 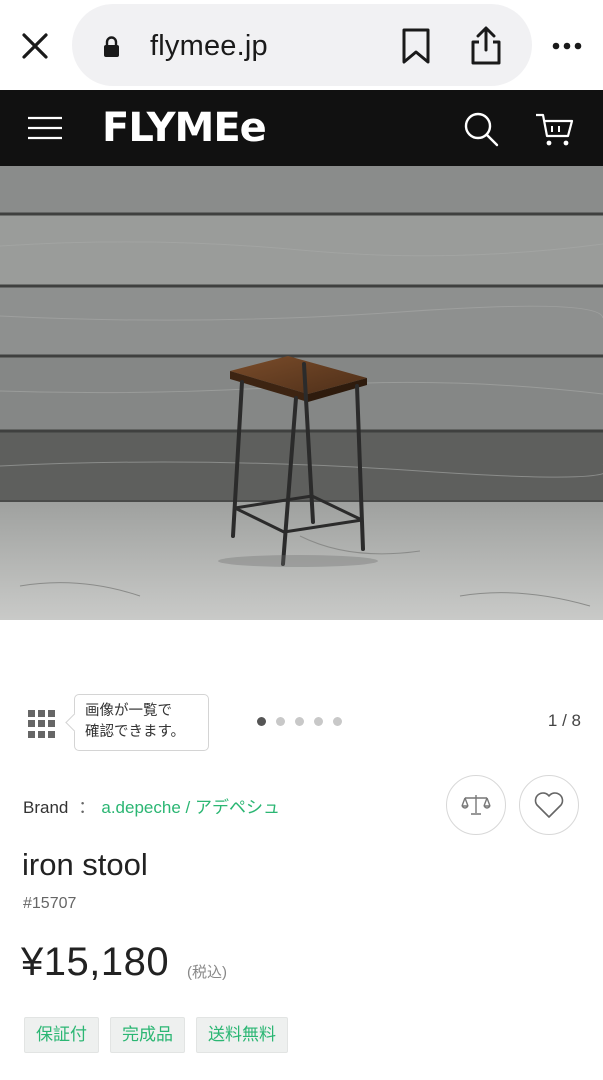 I want to click on grid-icon, so click(x=31, y=713).